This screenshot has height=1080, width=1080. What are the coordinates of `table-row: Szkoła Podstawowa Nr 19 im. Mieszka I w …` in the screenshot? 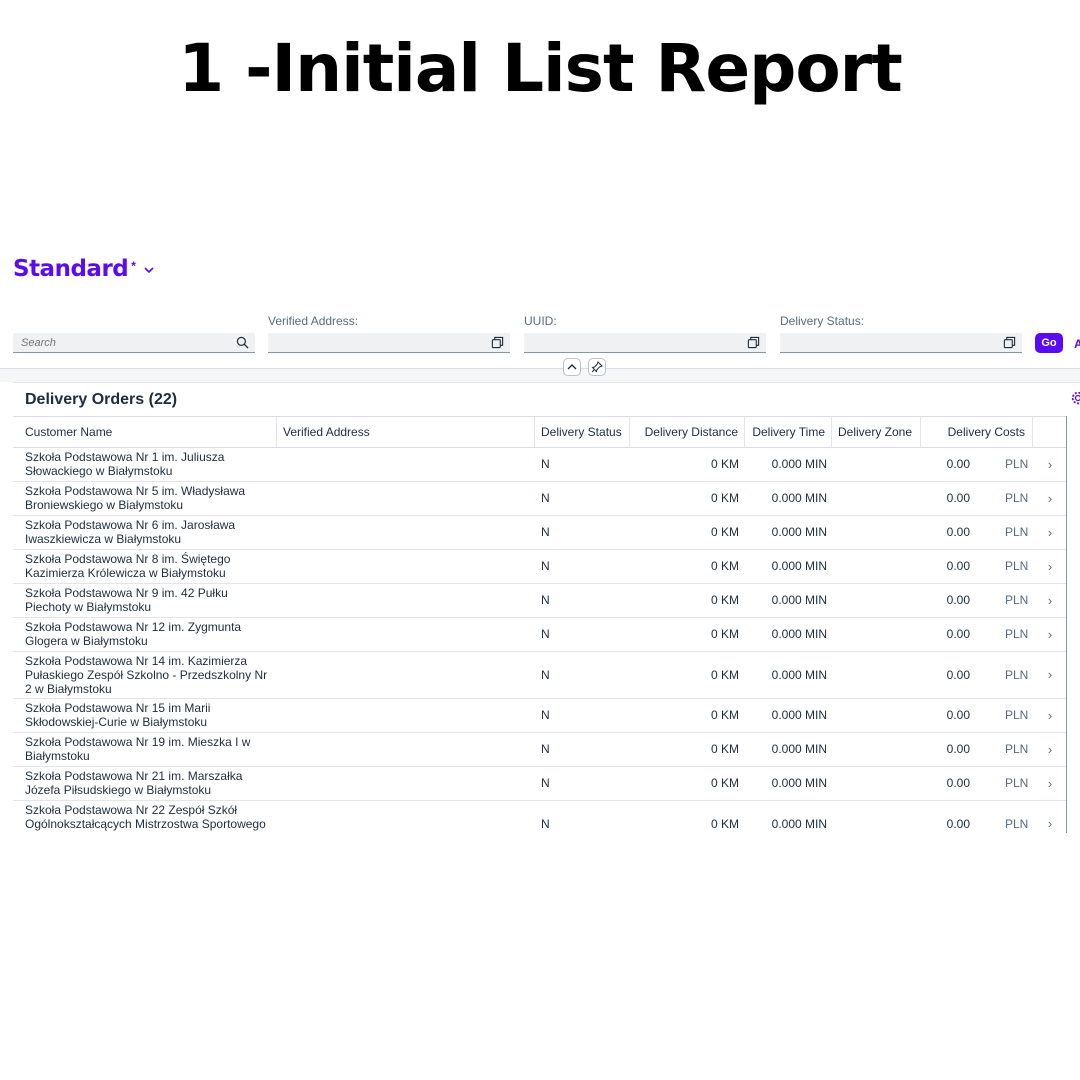 It's located at (539, 749).